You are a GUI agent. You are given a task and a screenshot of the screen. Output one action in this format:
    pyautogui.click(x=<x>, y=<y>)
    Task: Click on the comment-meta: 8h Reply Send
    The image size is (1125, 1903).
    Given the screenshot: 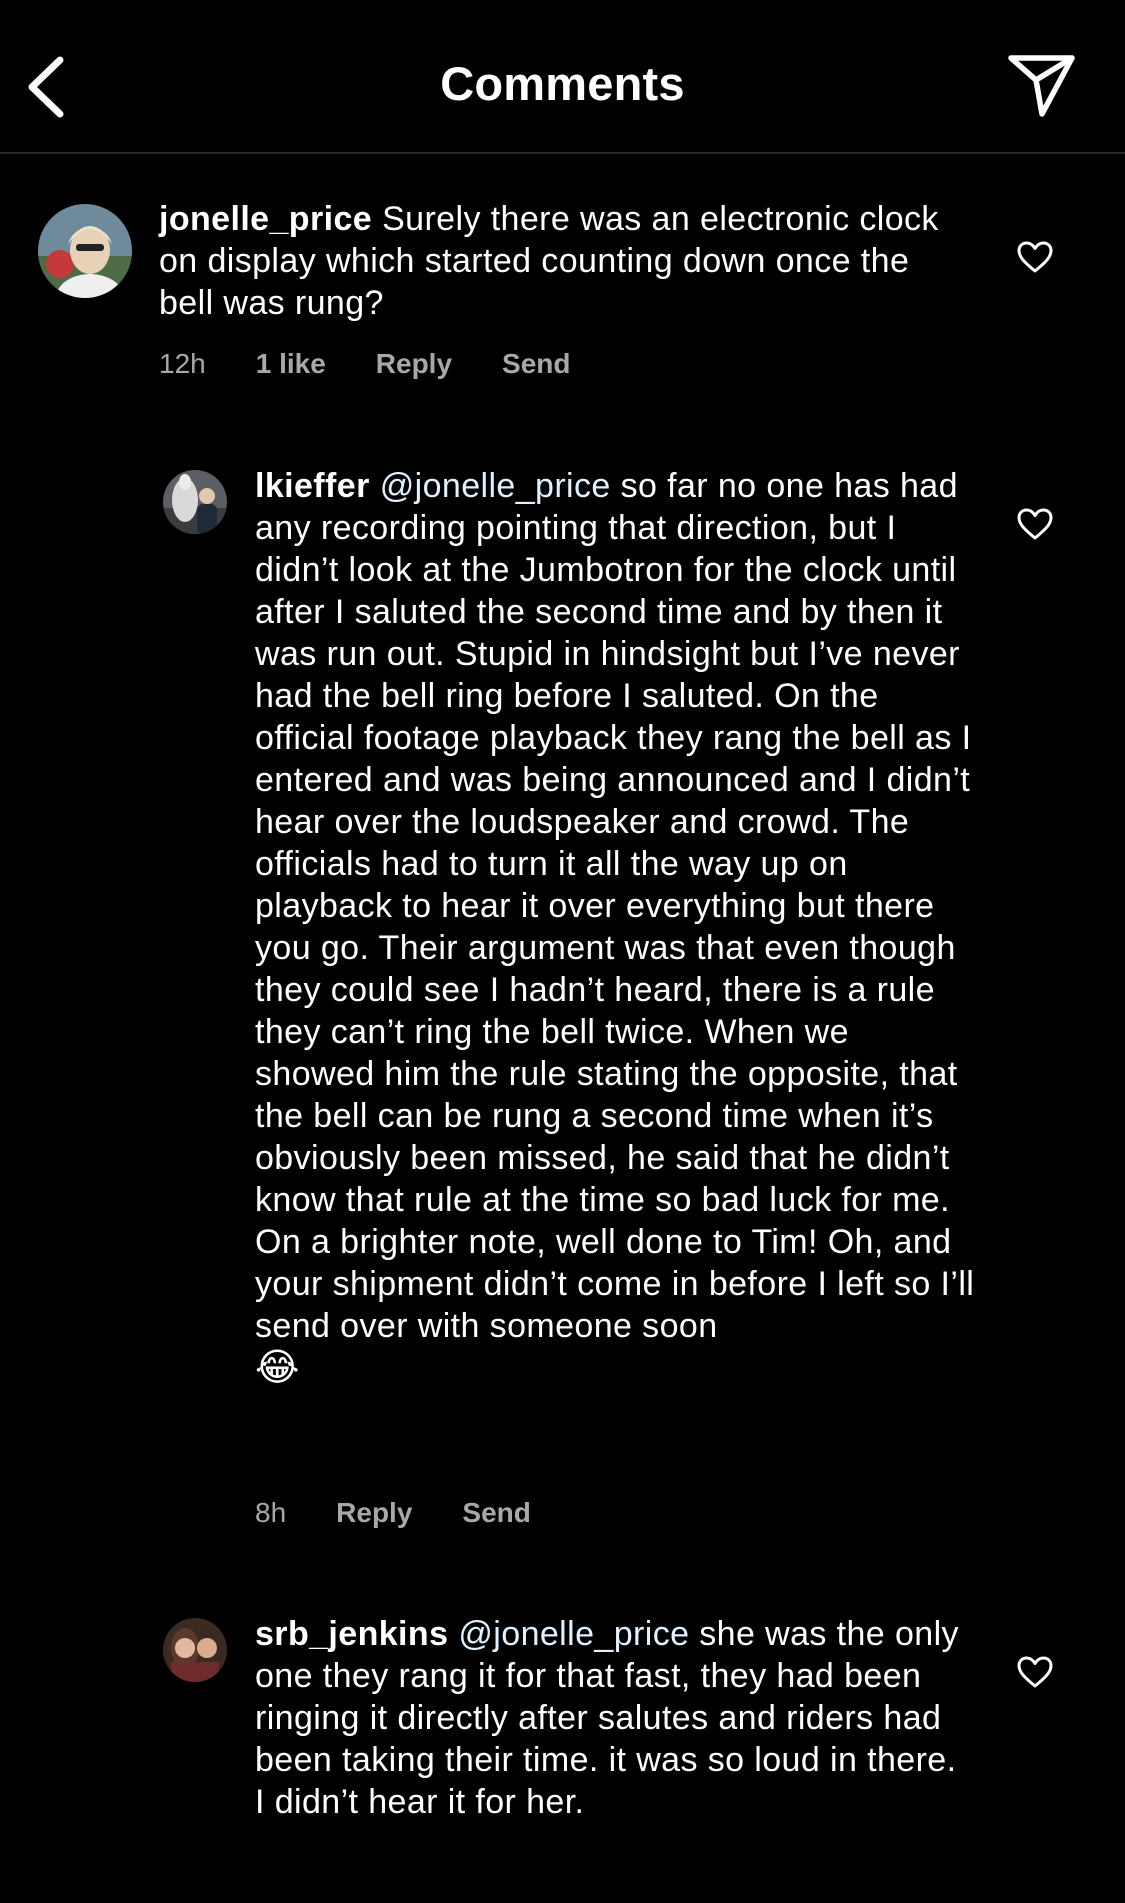 What is the action you would take?
    pyautogui.click(x=418, y=1513)
    